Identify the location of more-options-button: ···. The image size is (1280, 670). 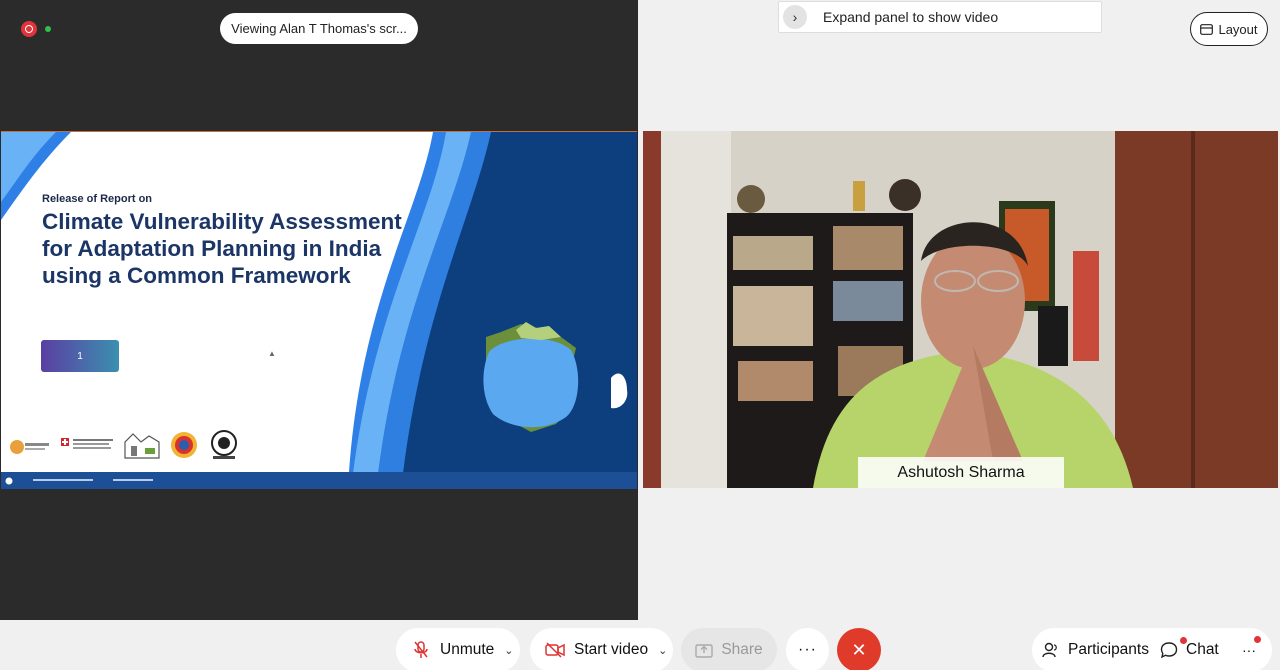
(807, 649).